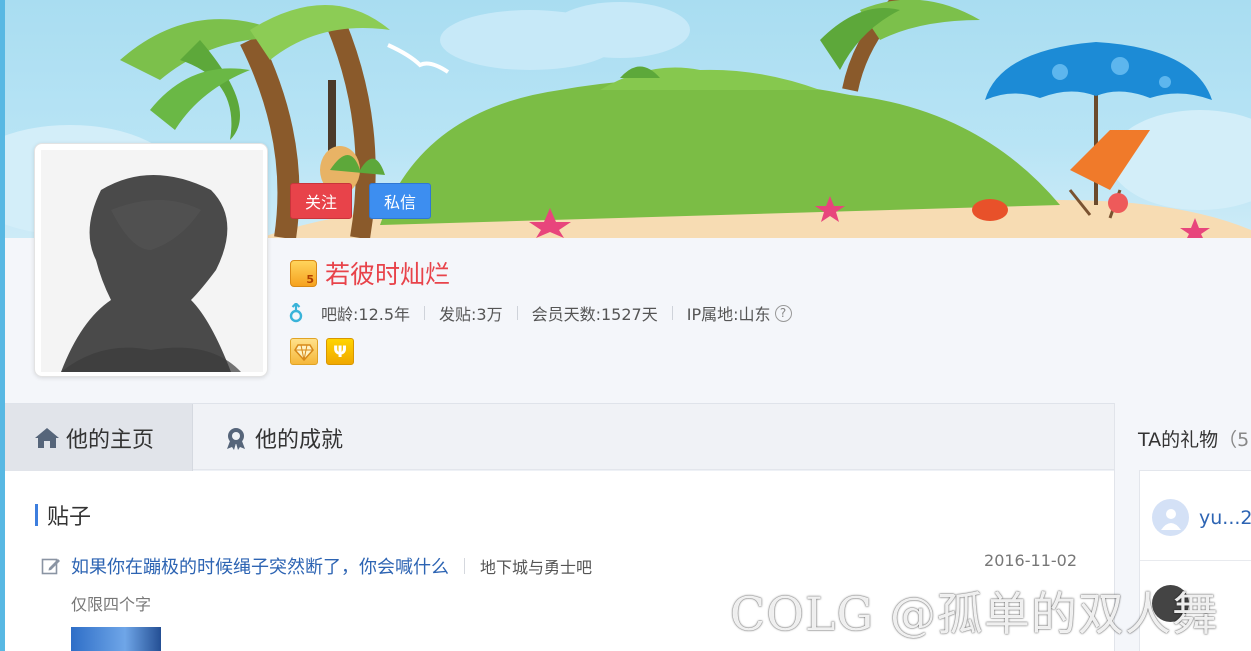 The width and height of the screenshot is (1251, 651). I want to click on male-icon, so click(296, 313).